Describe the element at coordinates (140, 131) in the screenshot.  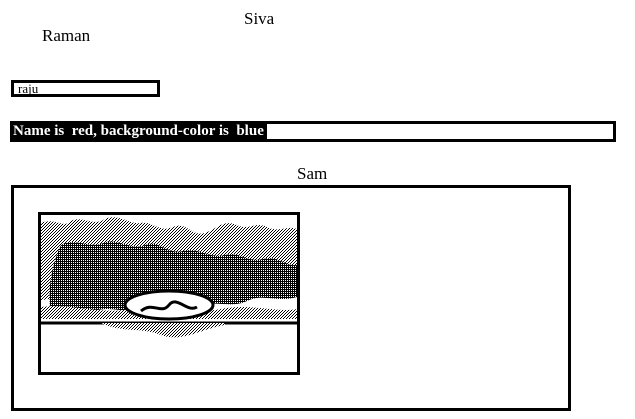
I see `style-description-text: Name is red, background-color is blue` at that location.